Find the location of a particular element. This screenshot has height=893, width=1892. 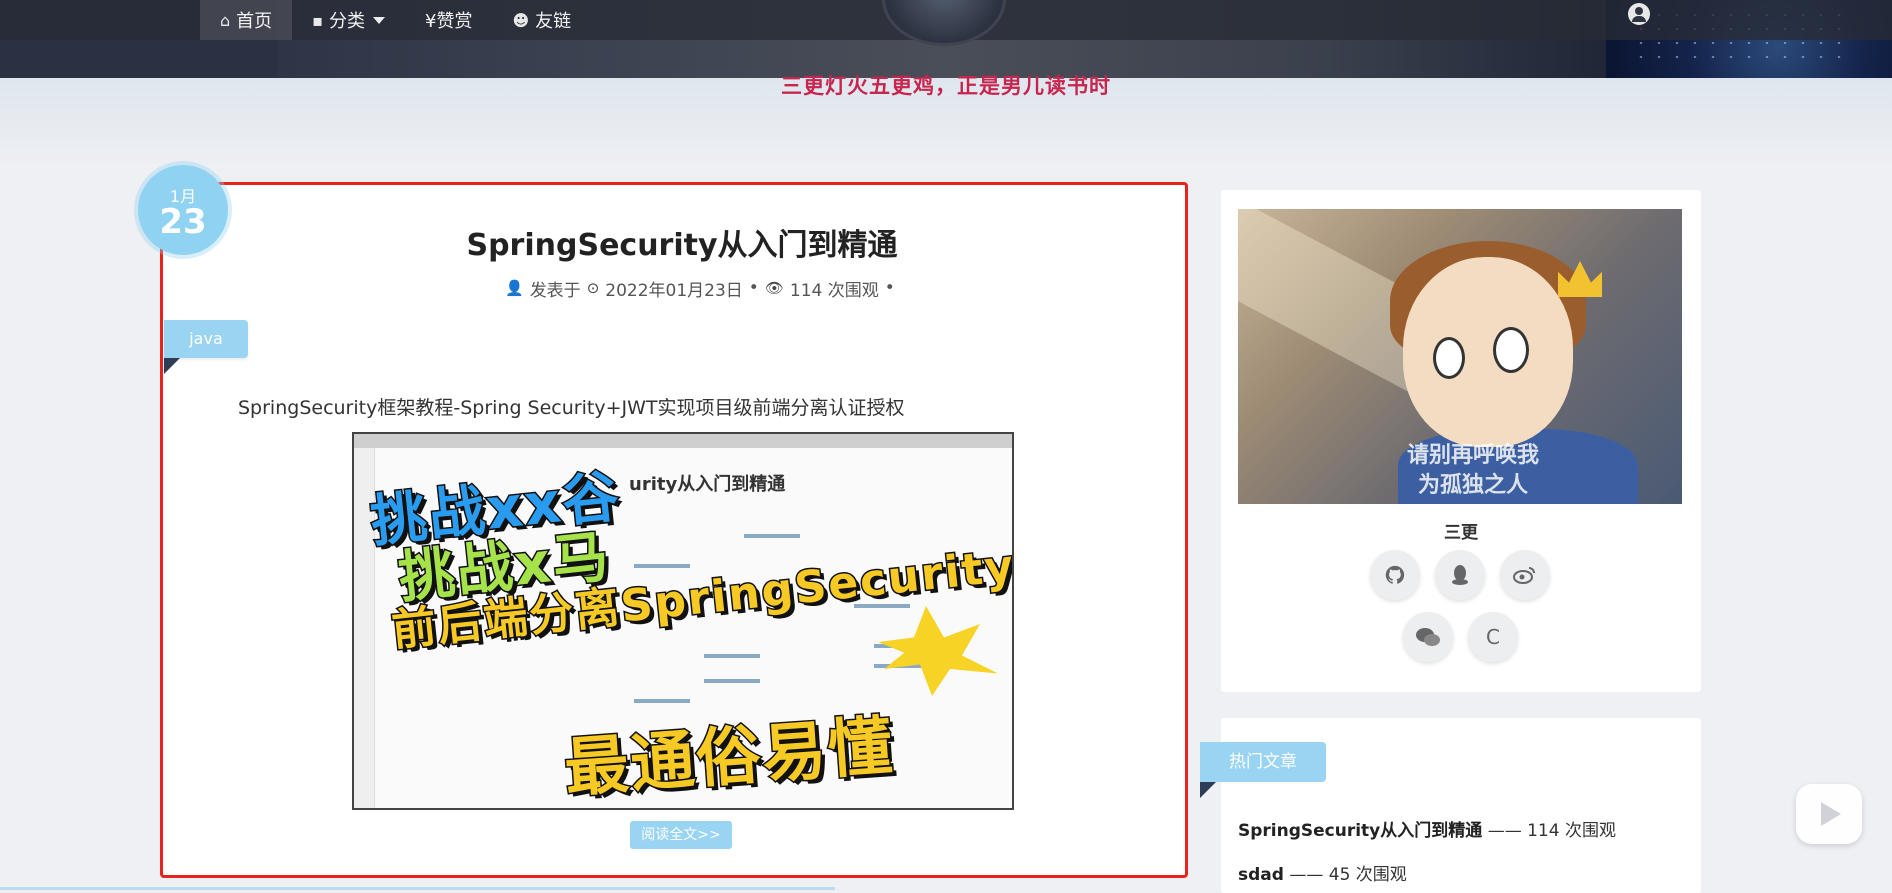

qq-icon is located at coordinates (1460, 575).